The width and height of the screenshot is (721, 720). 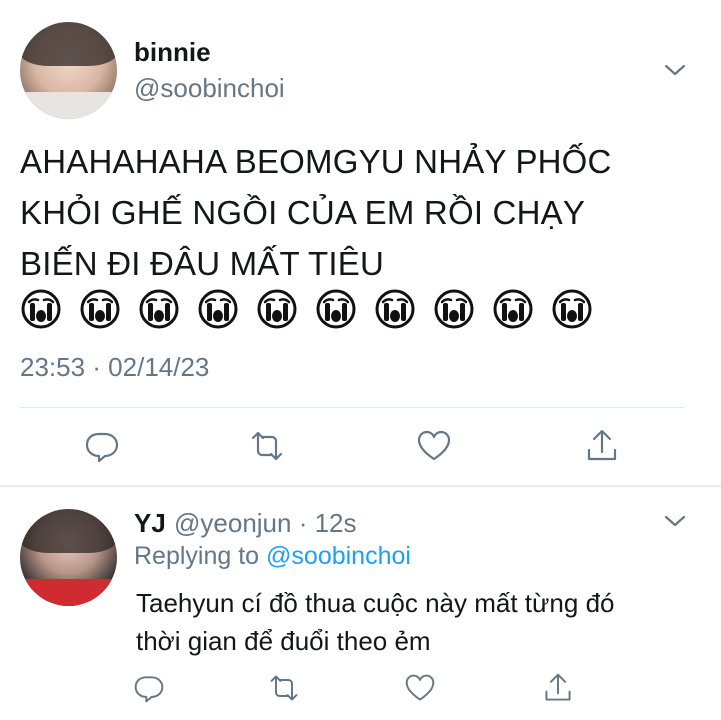 What do you see at coordinates (316, 161) in the screenshot?
I see `tweet-text-line: AHAHAHAHA BEOMGYU NHẢY PHỐC` at bounding box center [316, 161].